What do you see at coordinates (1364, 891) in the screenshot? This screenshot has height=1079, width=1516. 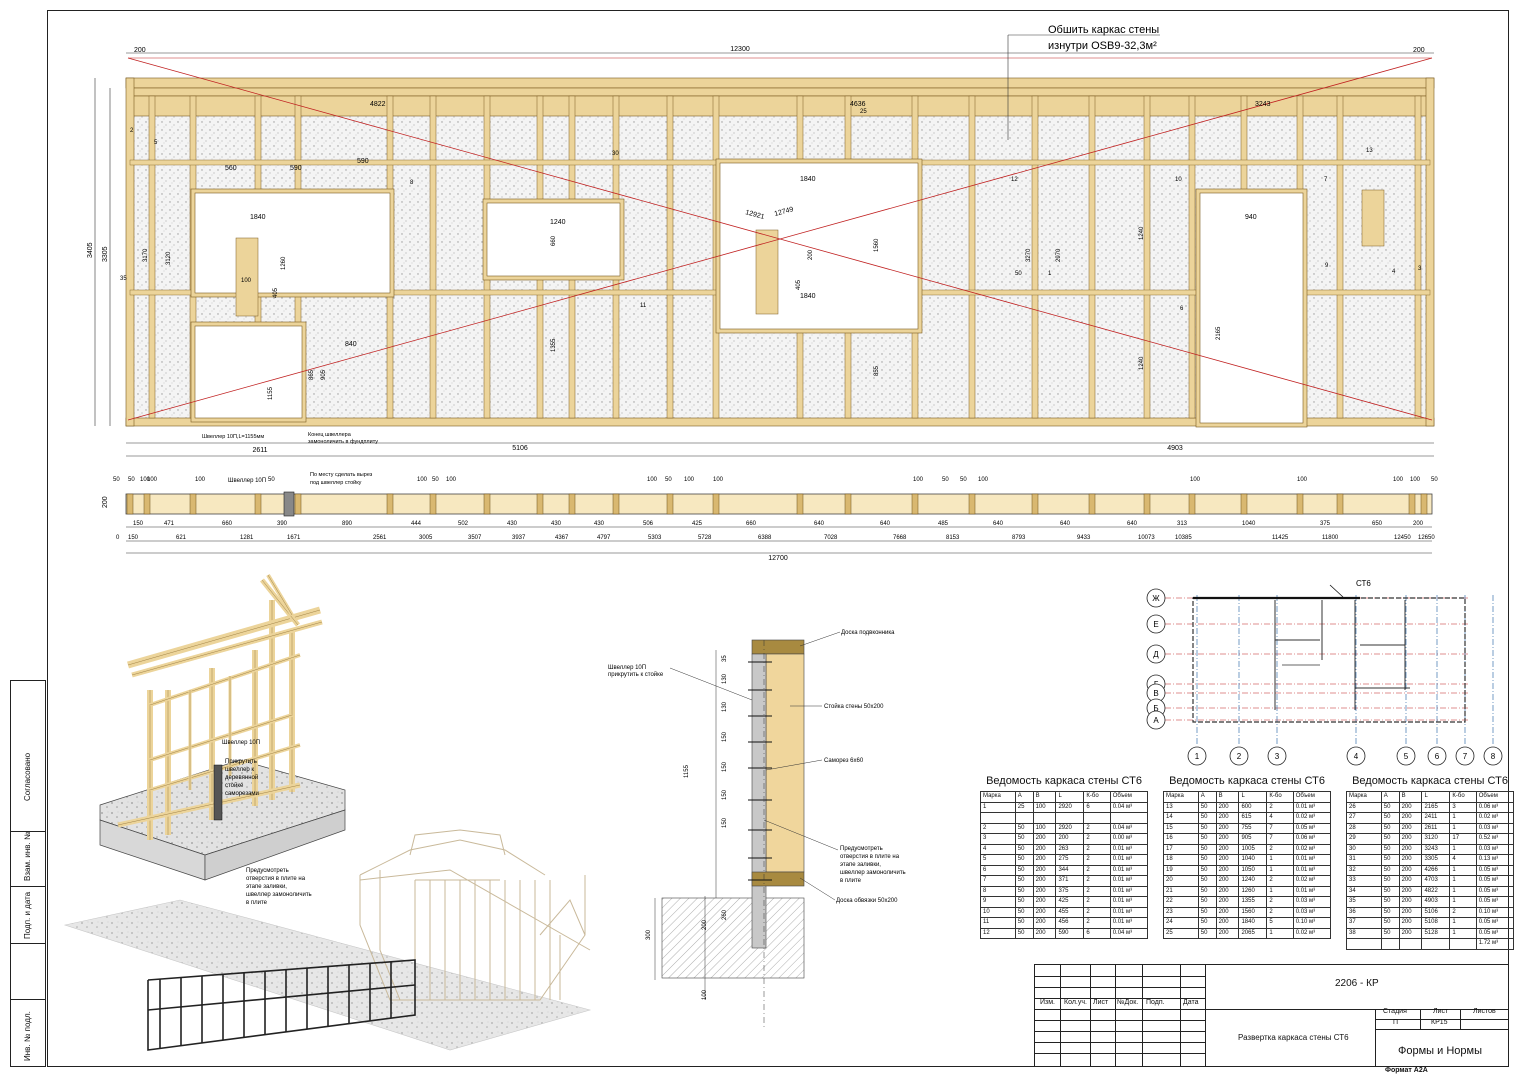 I see `schedule-cell: 34` at bounding box center [1364, 891].